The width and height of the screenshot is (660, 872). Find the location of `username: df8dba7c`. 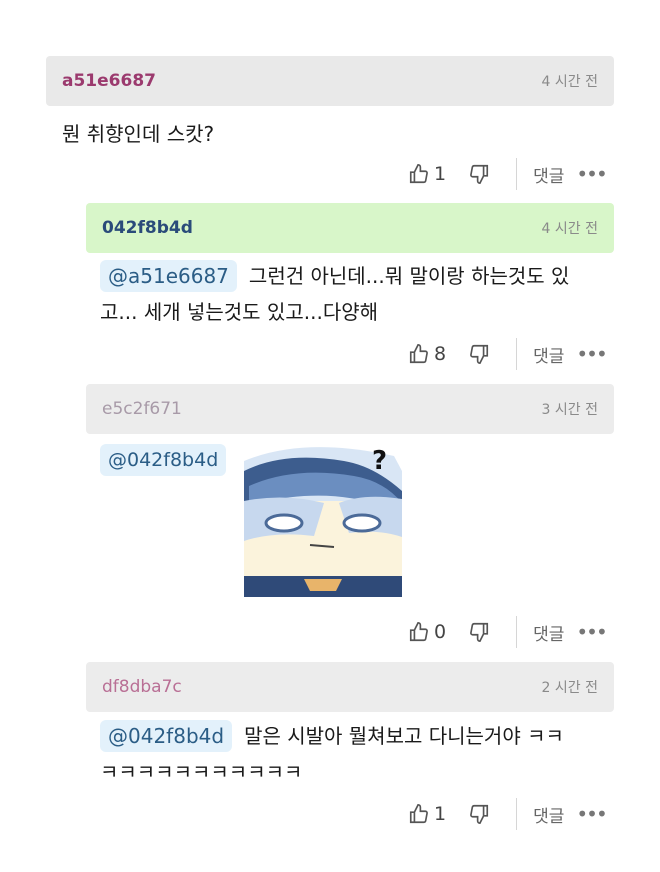

username: df8dba7c is located at coordinates (142, 687).